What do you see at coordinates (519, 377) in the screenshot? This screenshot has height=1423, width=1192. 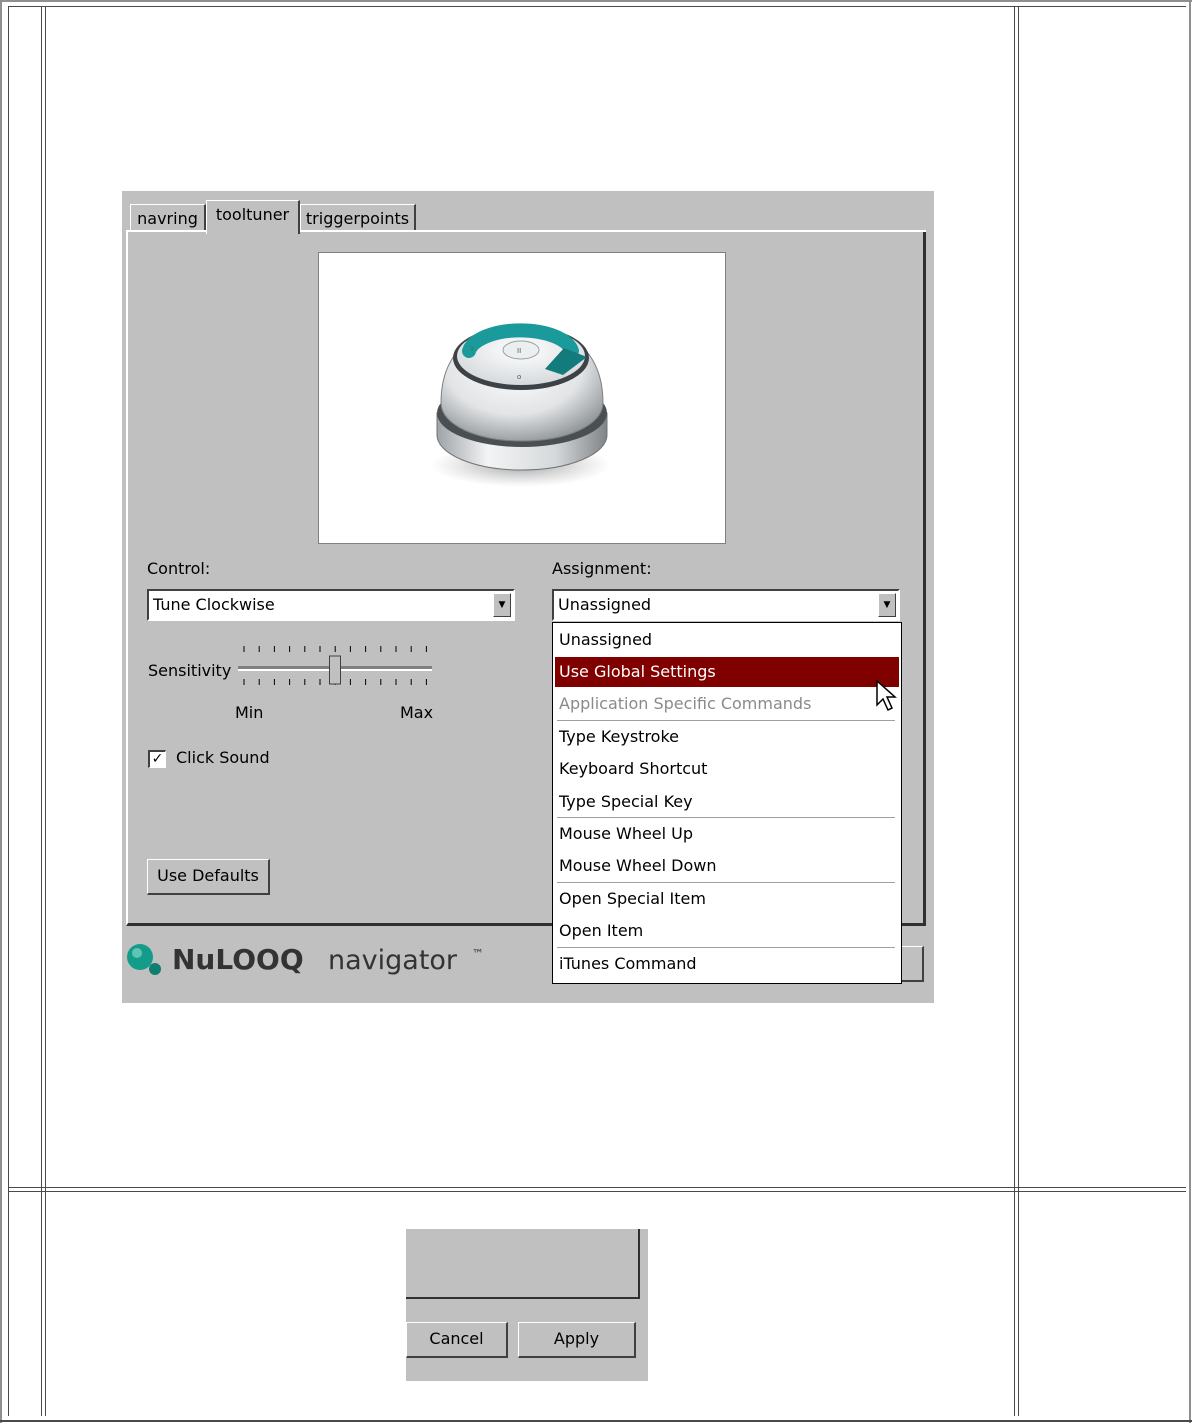 I see `svg-text: o` at bounding box center [519, 377].